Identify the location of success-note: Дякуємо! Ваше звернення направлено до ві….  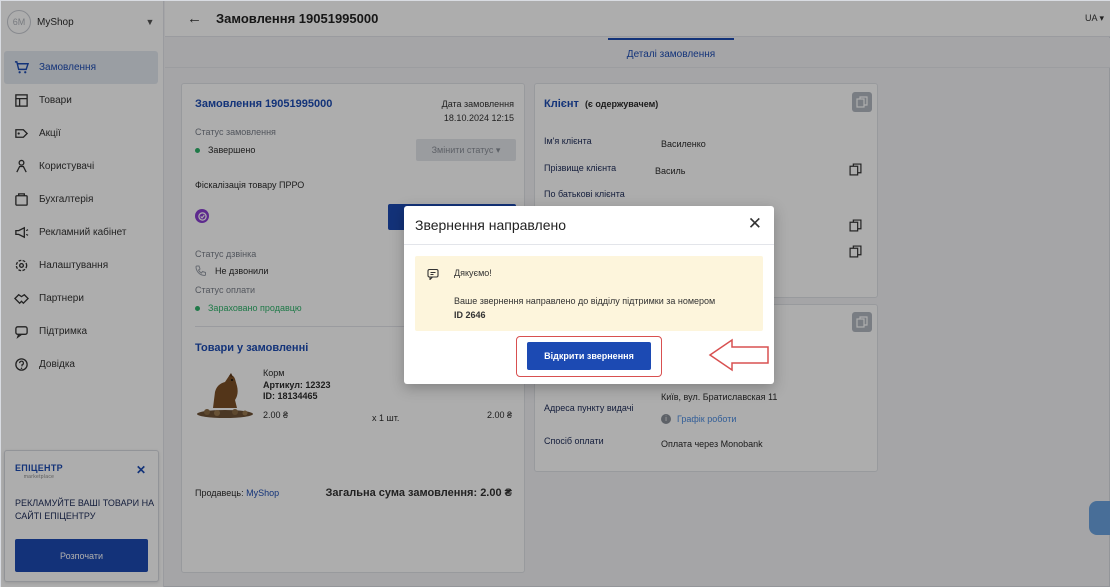
(589, 293).